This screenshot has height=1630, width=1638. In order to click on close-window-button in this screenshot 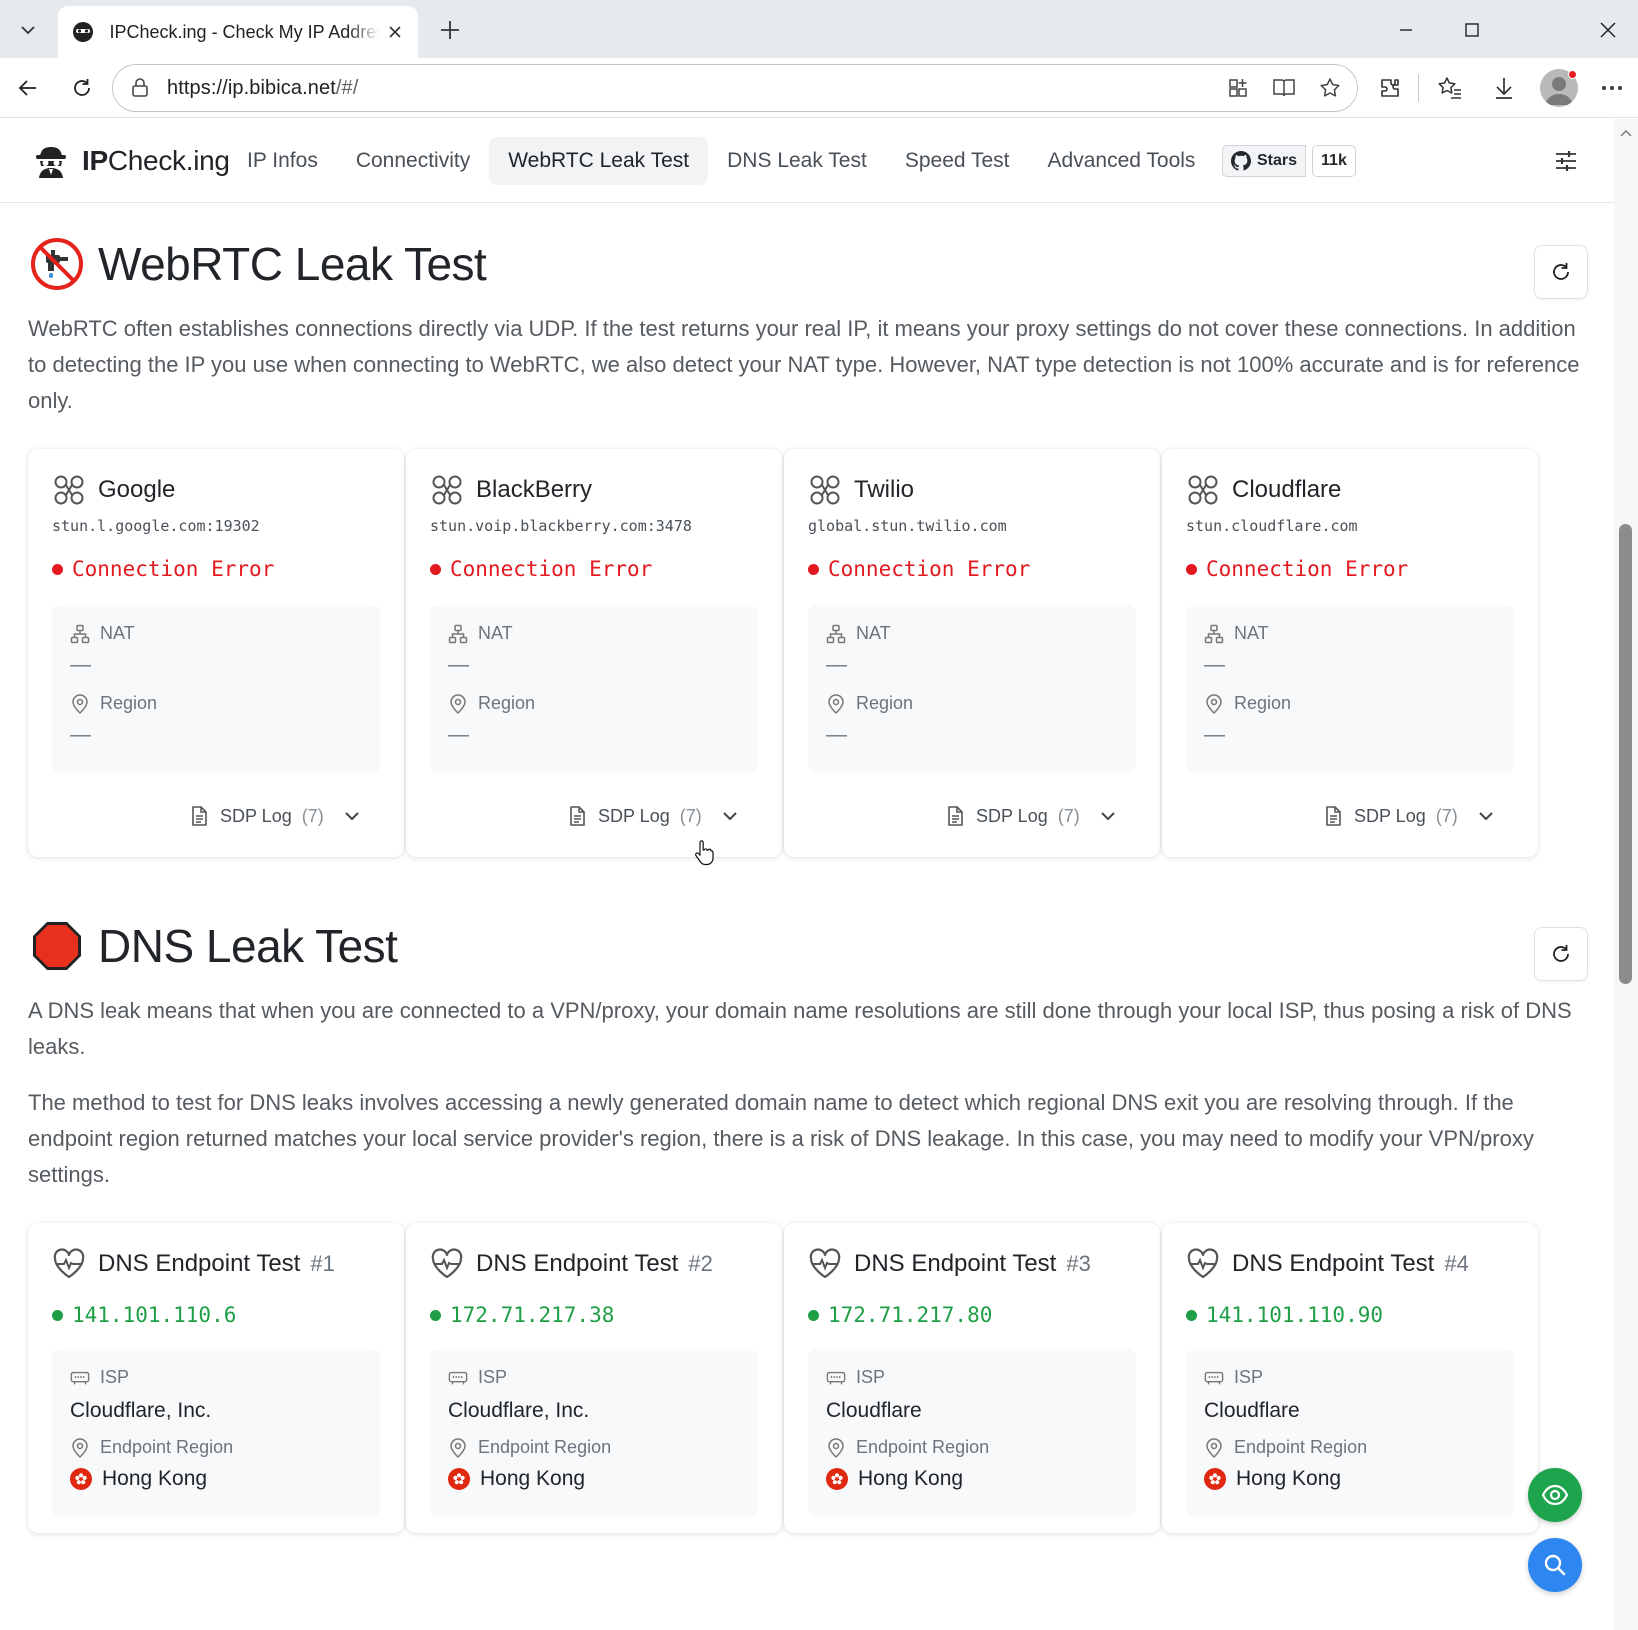, I will do `click(1608, 30)`.